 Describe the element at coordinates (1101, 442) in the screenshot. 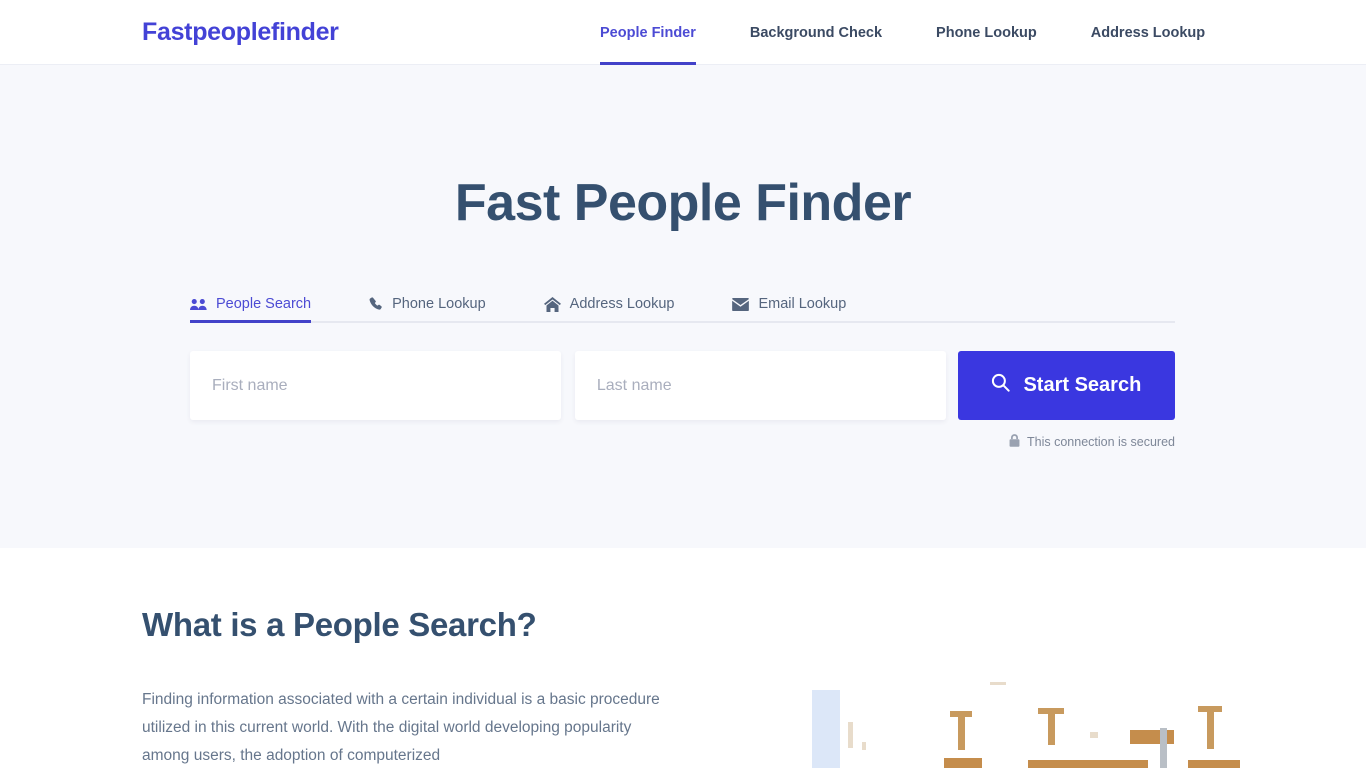

I see `secure-connection-label: This connection is secured` at that location.